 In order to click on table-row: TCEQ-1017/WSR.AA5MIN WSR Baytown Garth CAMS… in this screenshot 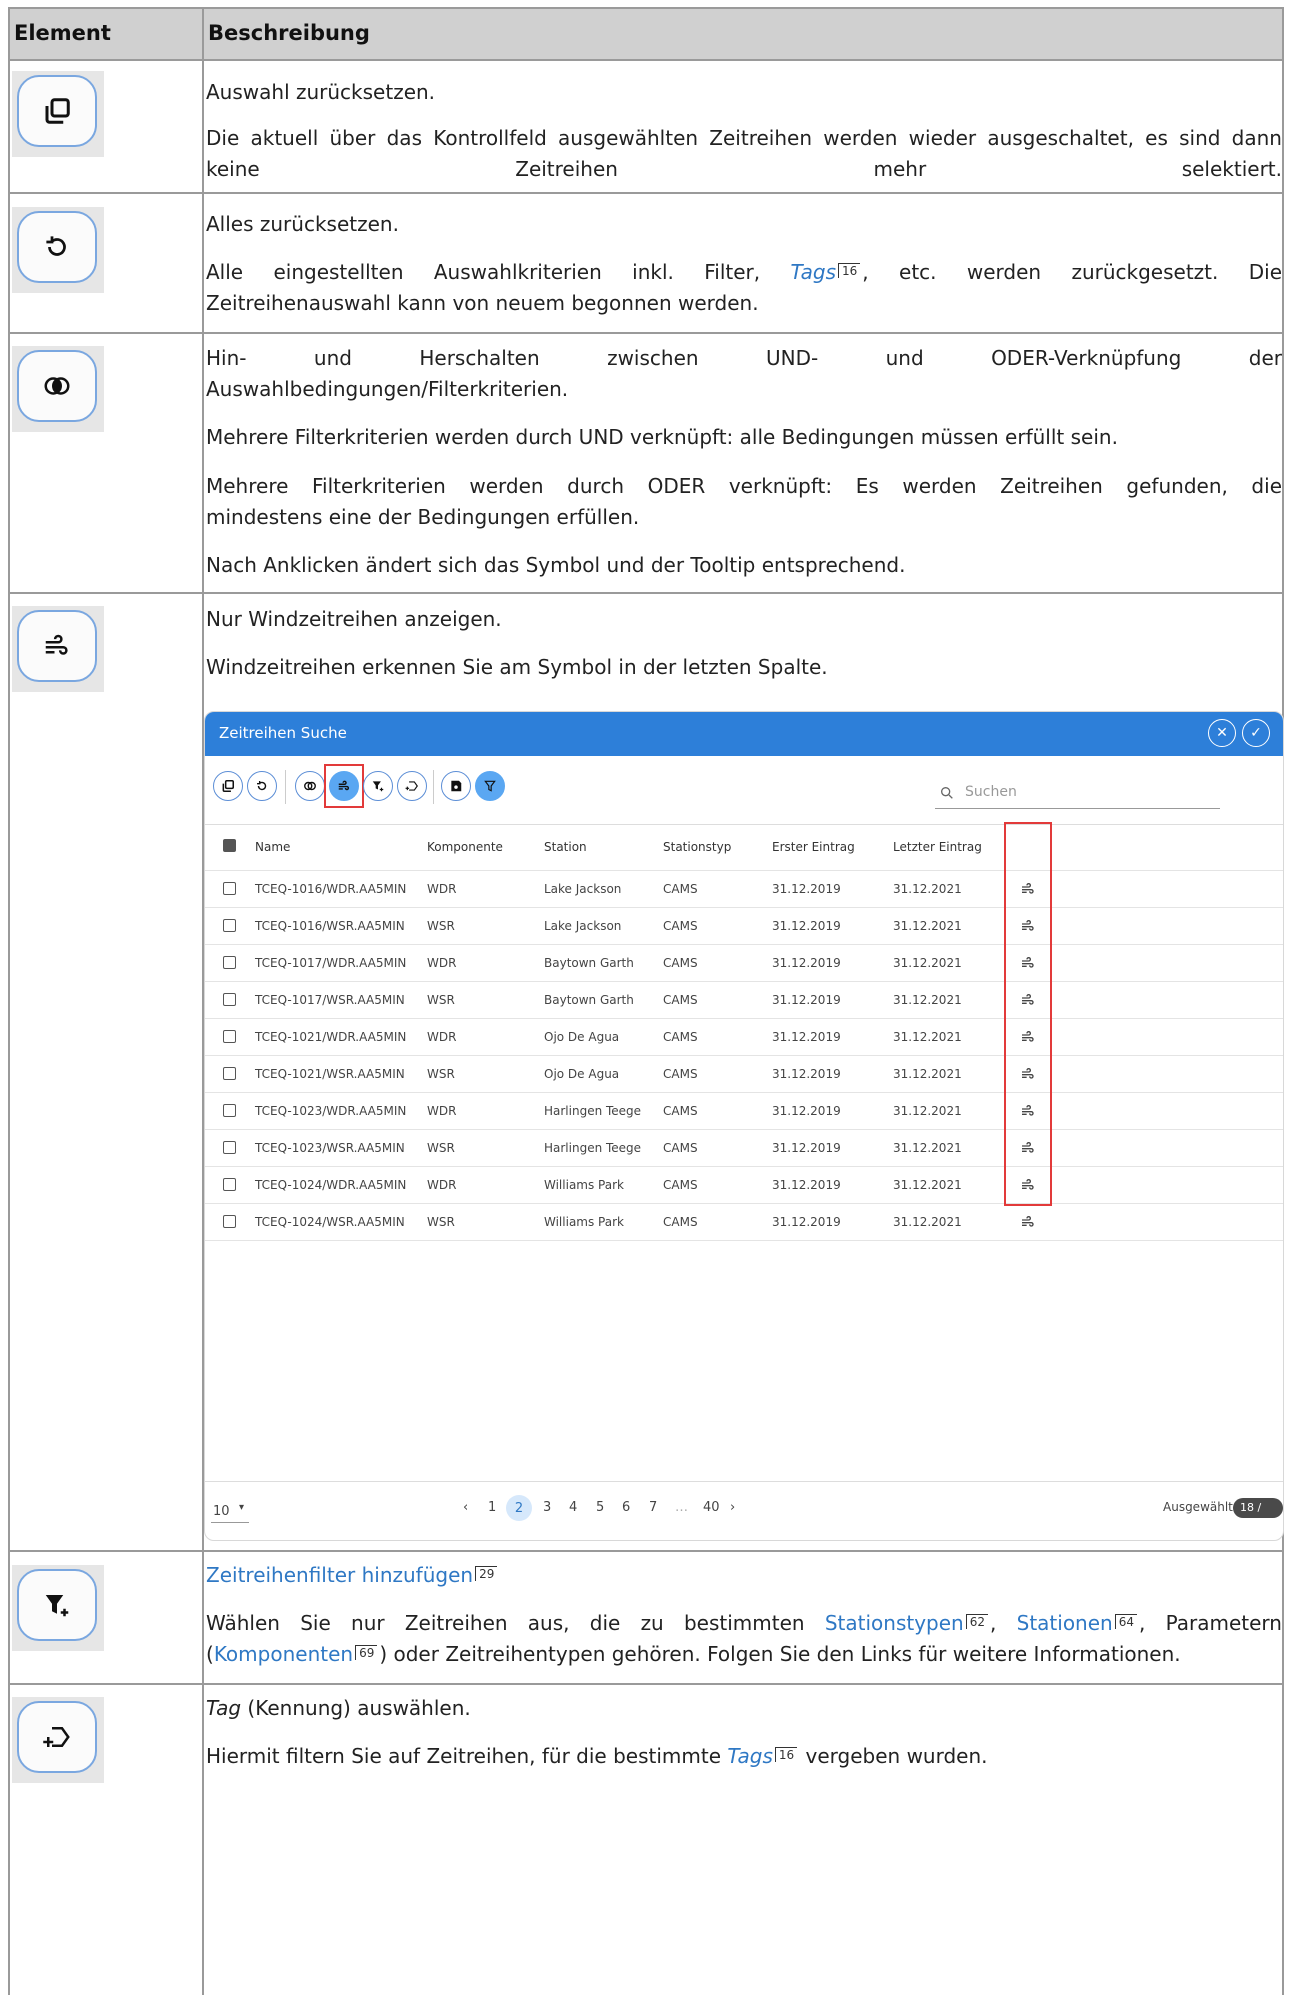, I will do `click(744, 1000)`.